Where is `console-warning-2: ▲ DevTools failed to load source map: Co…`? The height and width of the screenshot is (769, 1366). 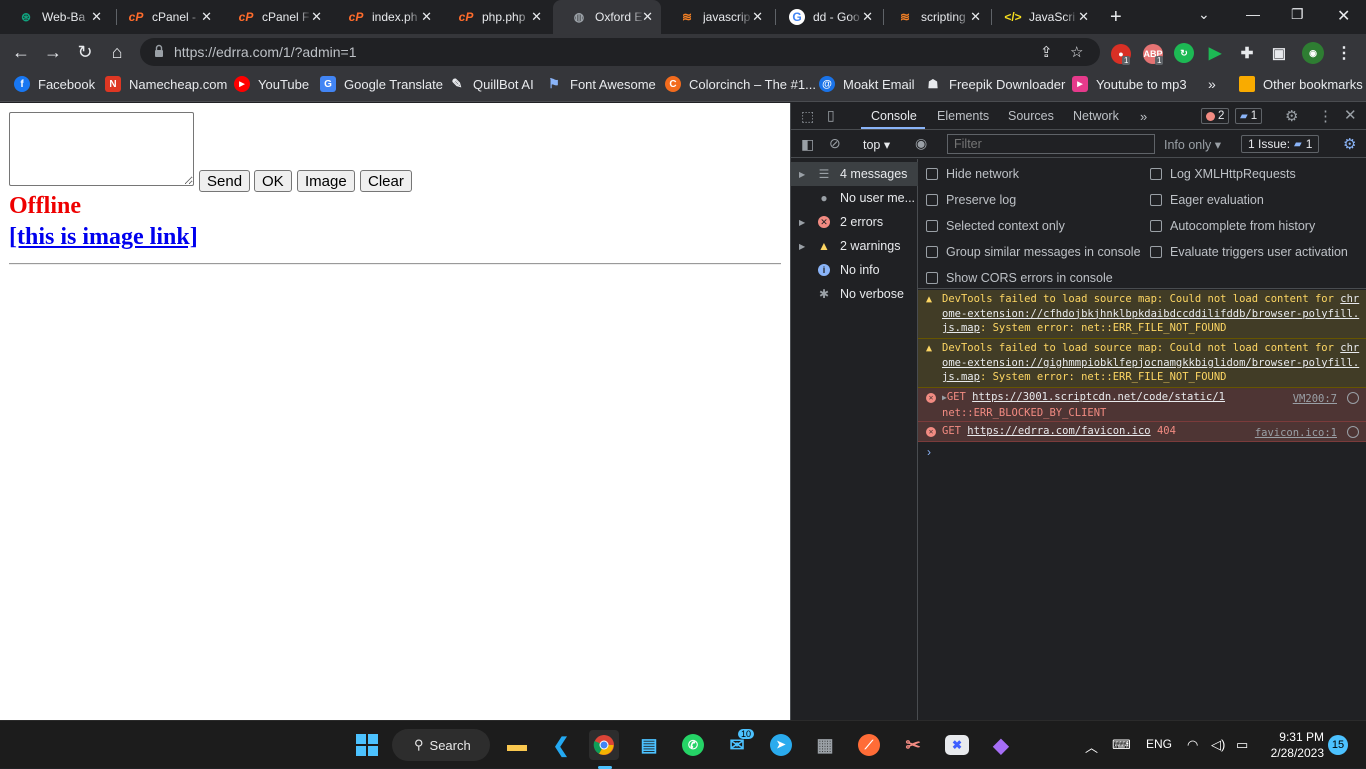
console-warning-2: ▲ DevTools failed to load source map: Co… is located at coordinates (1142, 363).